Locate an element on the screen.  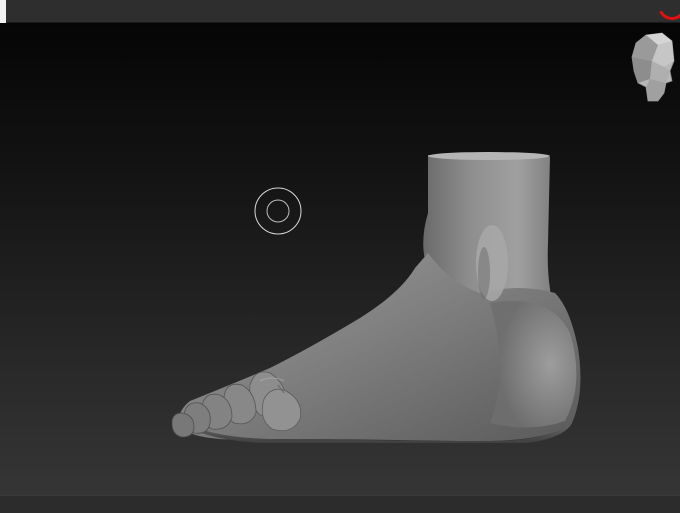
head-navigator-icon is located at coordinates (653, 67).